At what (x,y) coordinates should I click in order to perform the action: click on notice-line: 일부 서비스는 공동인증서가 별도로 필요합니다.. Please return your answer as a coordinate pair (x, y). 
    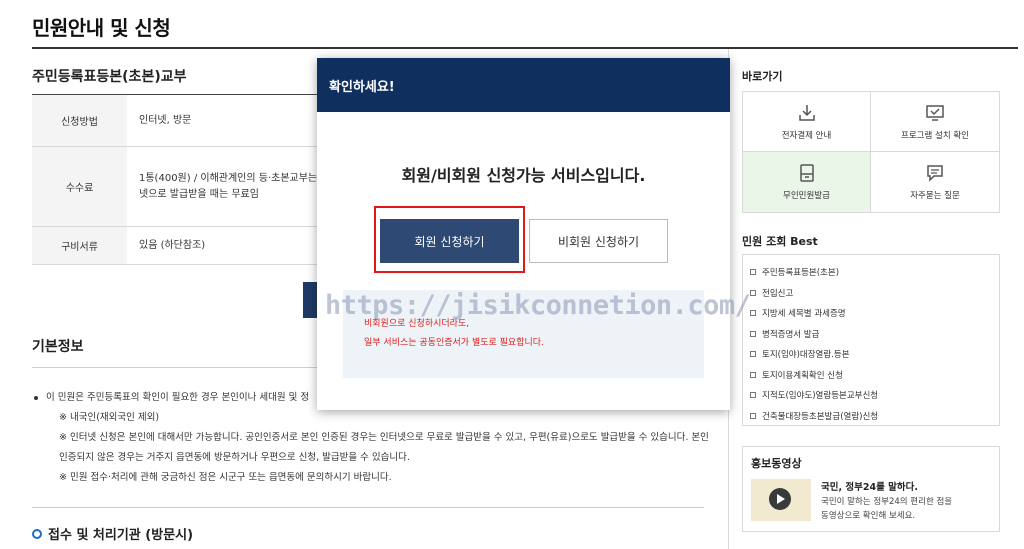
    Looking at the image, I should click on (454, 343).